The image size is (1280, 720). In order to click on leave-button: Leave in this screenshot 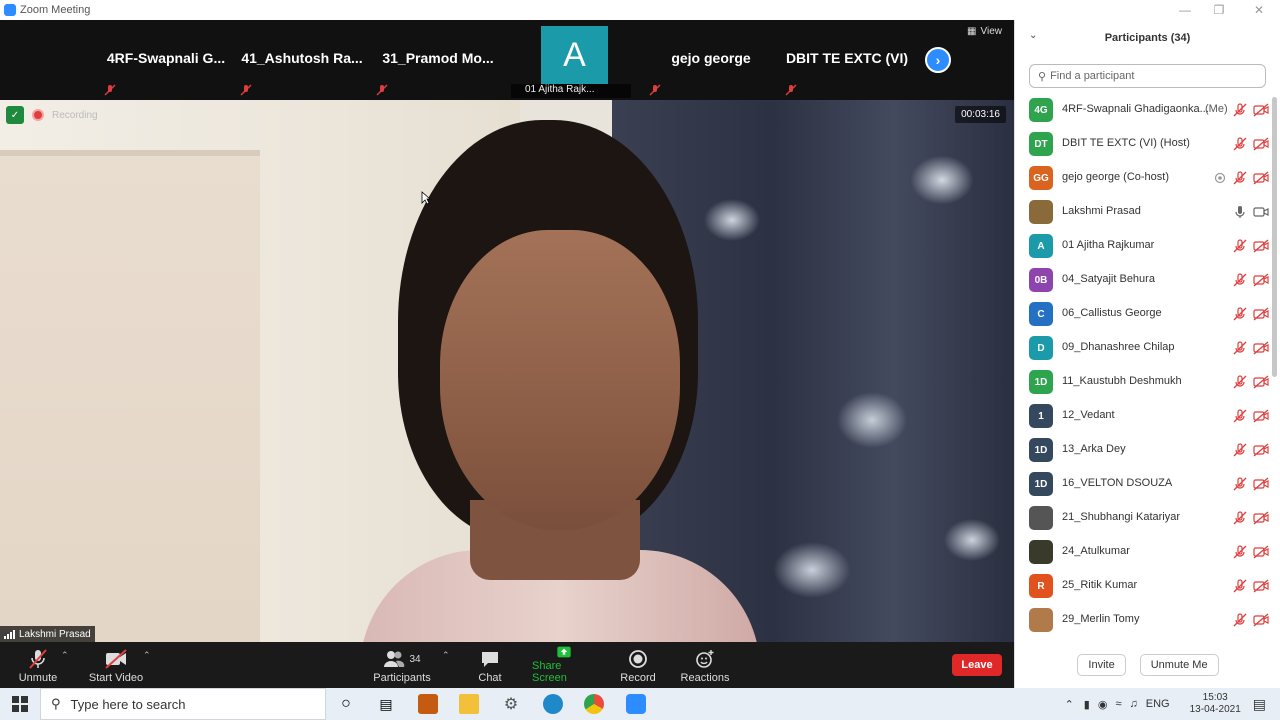, I will do `click(977, 665)`.